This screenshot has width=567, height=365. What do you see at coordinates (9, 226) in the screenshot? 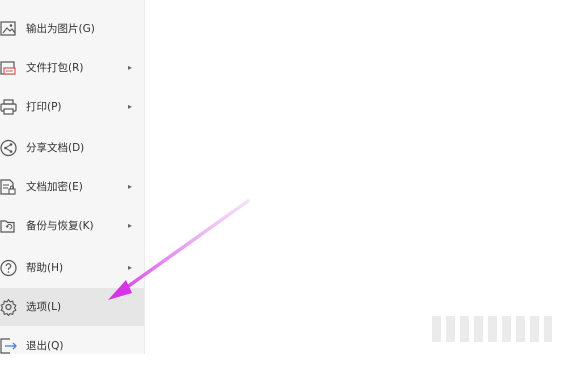
I see `backup-restore-icon` at bounding box center [9, 226].